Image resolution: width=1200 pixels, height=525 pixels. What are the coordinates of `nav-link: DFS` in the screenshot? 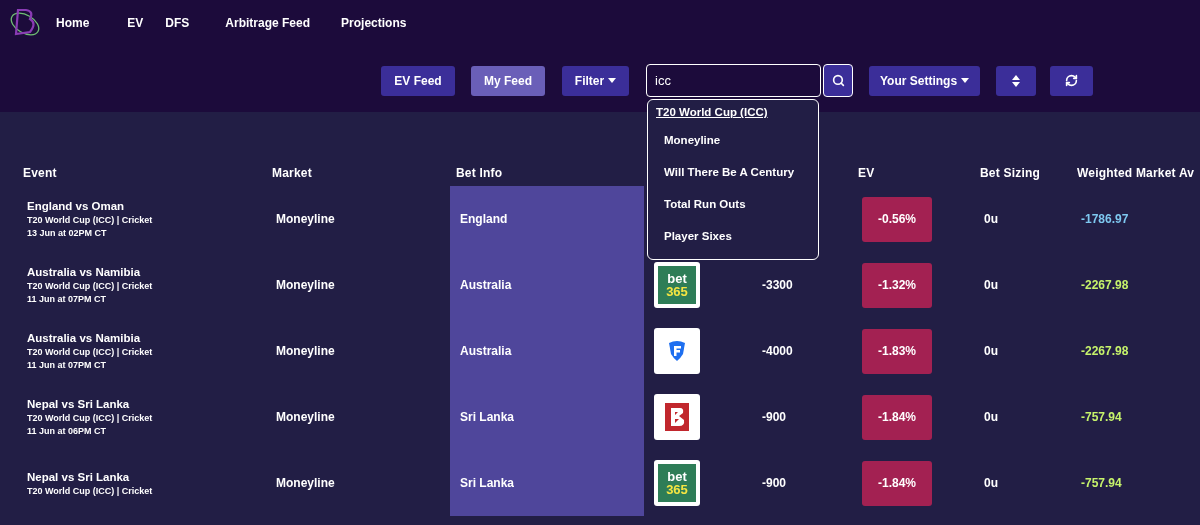 It's located at (177, 23).